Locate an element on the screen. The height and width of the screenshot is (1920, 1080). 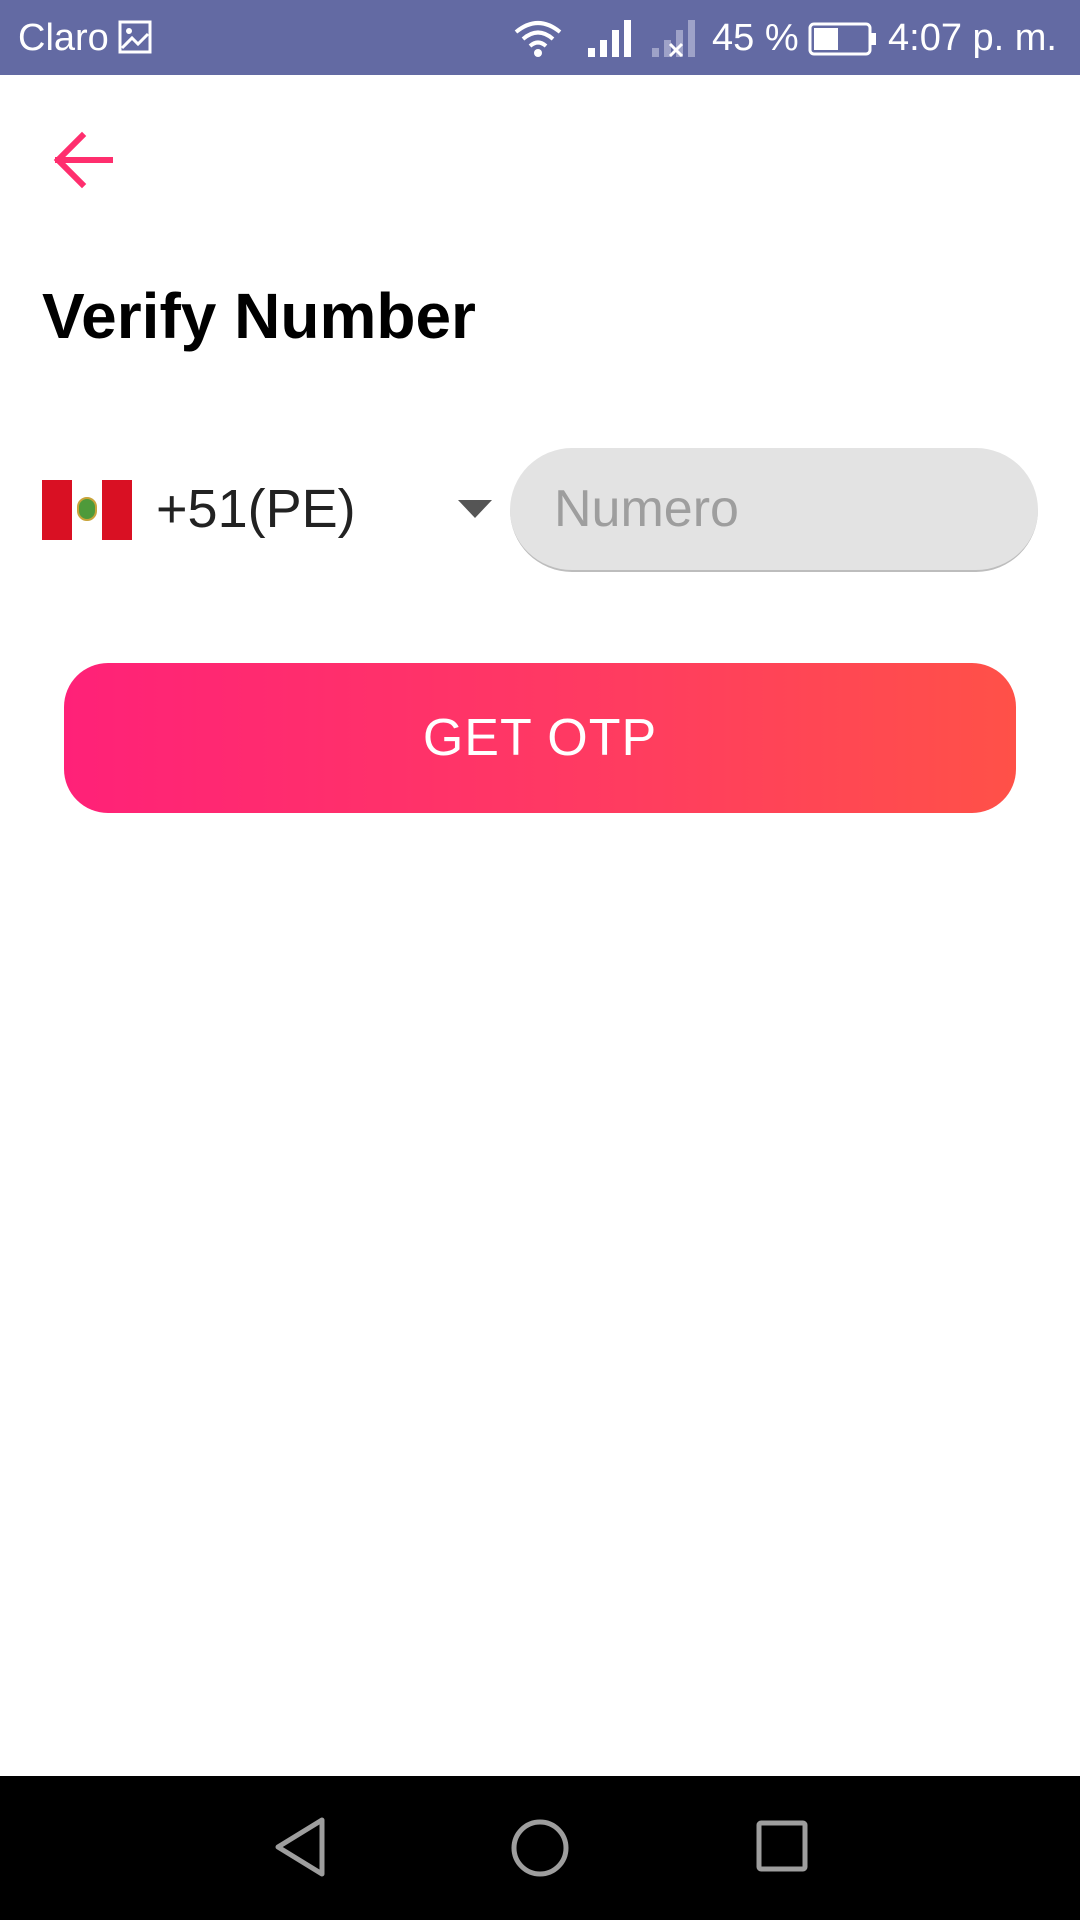
back-button is located at coordinates (84, 160).